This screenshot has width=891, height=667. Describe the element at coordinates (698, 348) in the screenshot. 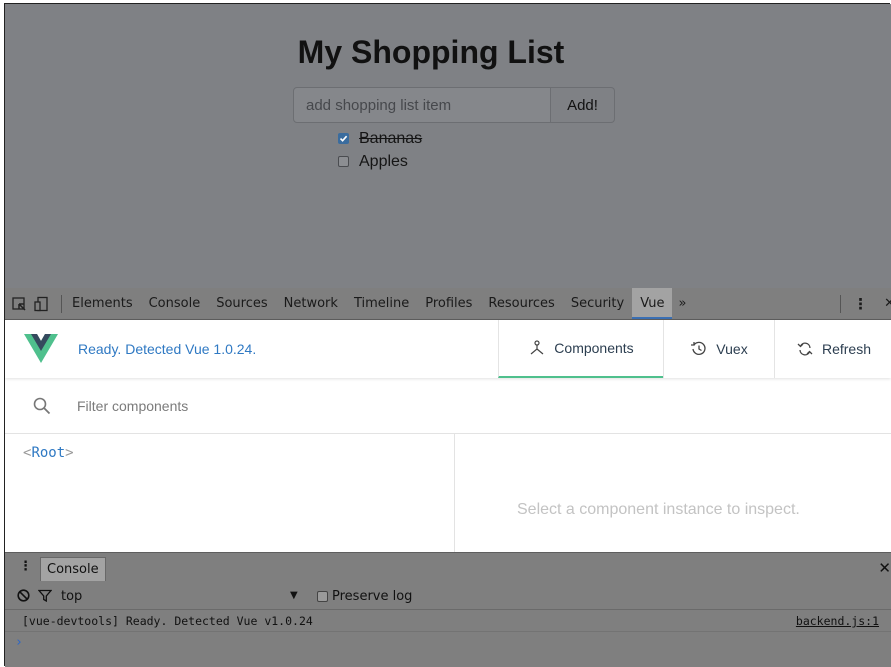

I see `history-icon` at that location.